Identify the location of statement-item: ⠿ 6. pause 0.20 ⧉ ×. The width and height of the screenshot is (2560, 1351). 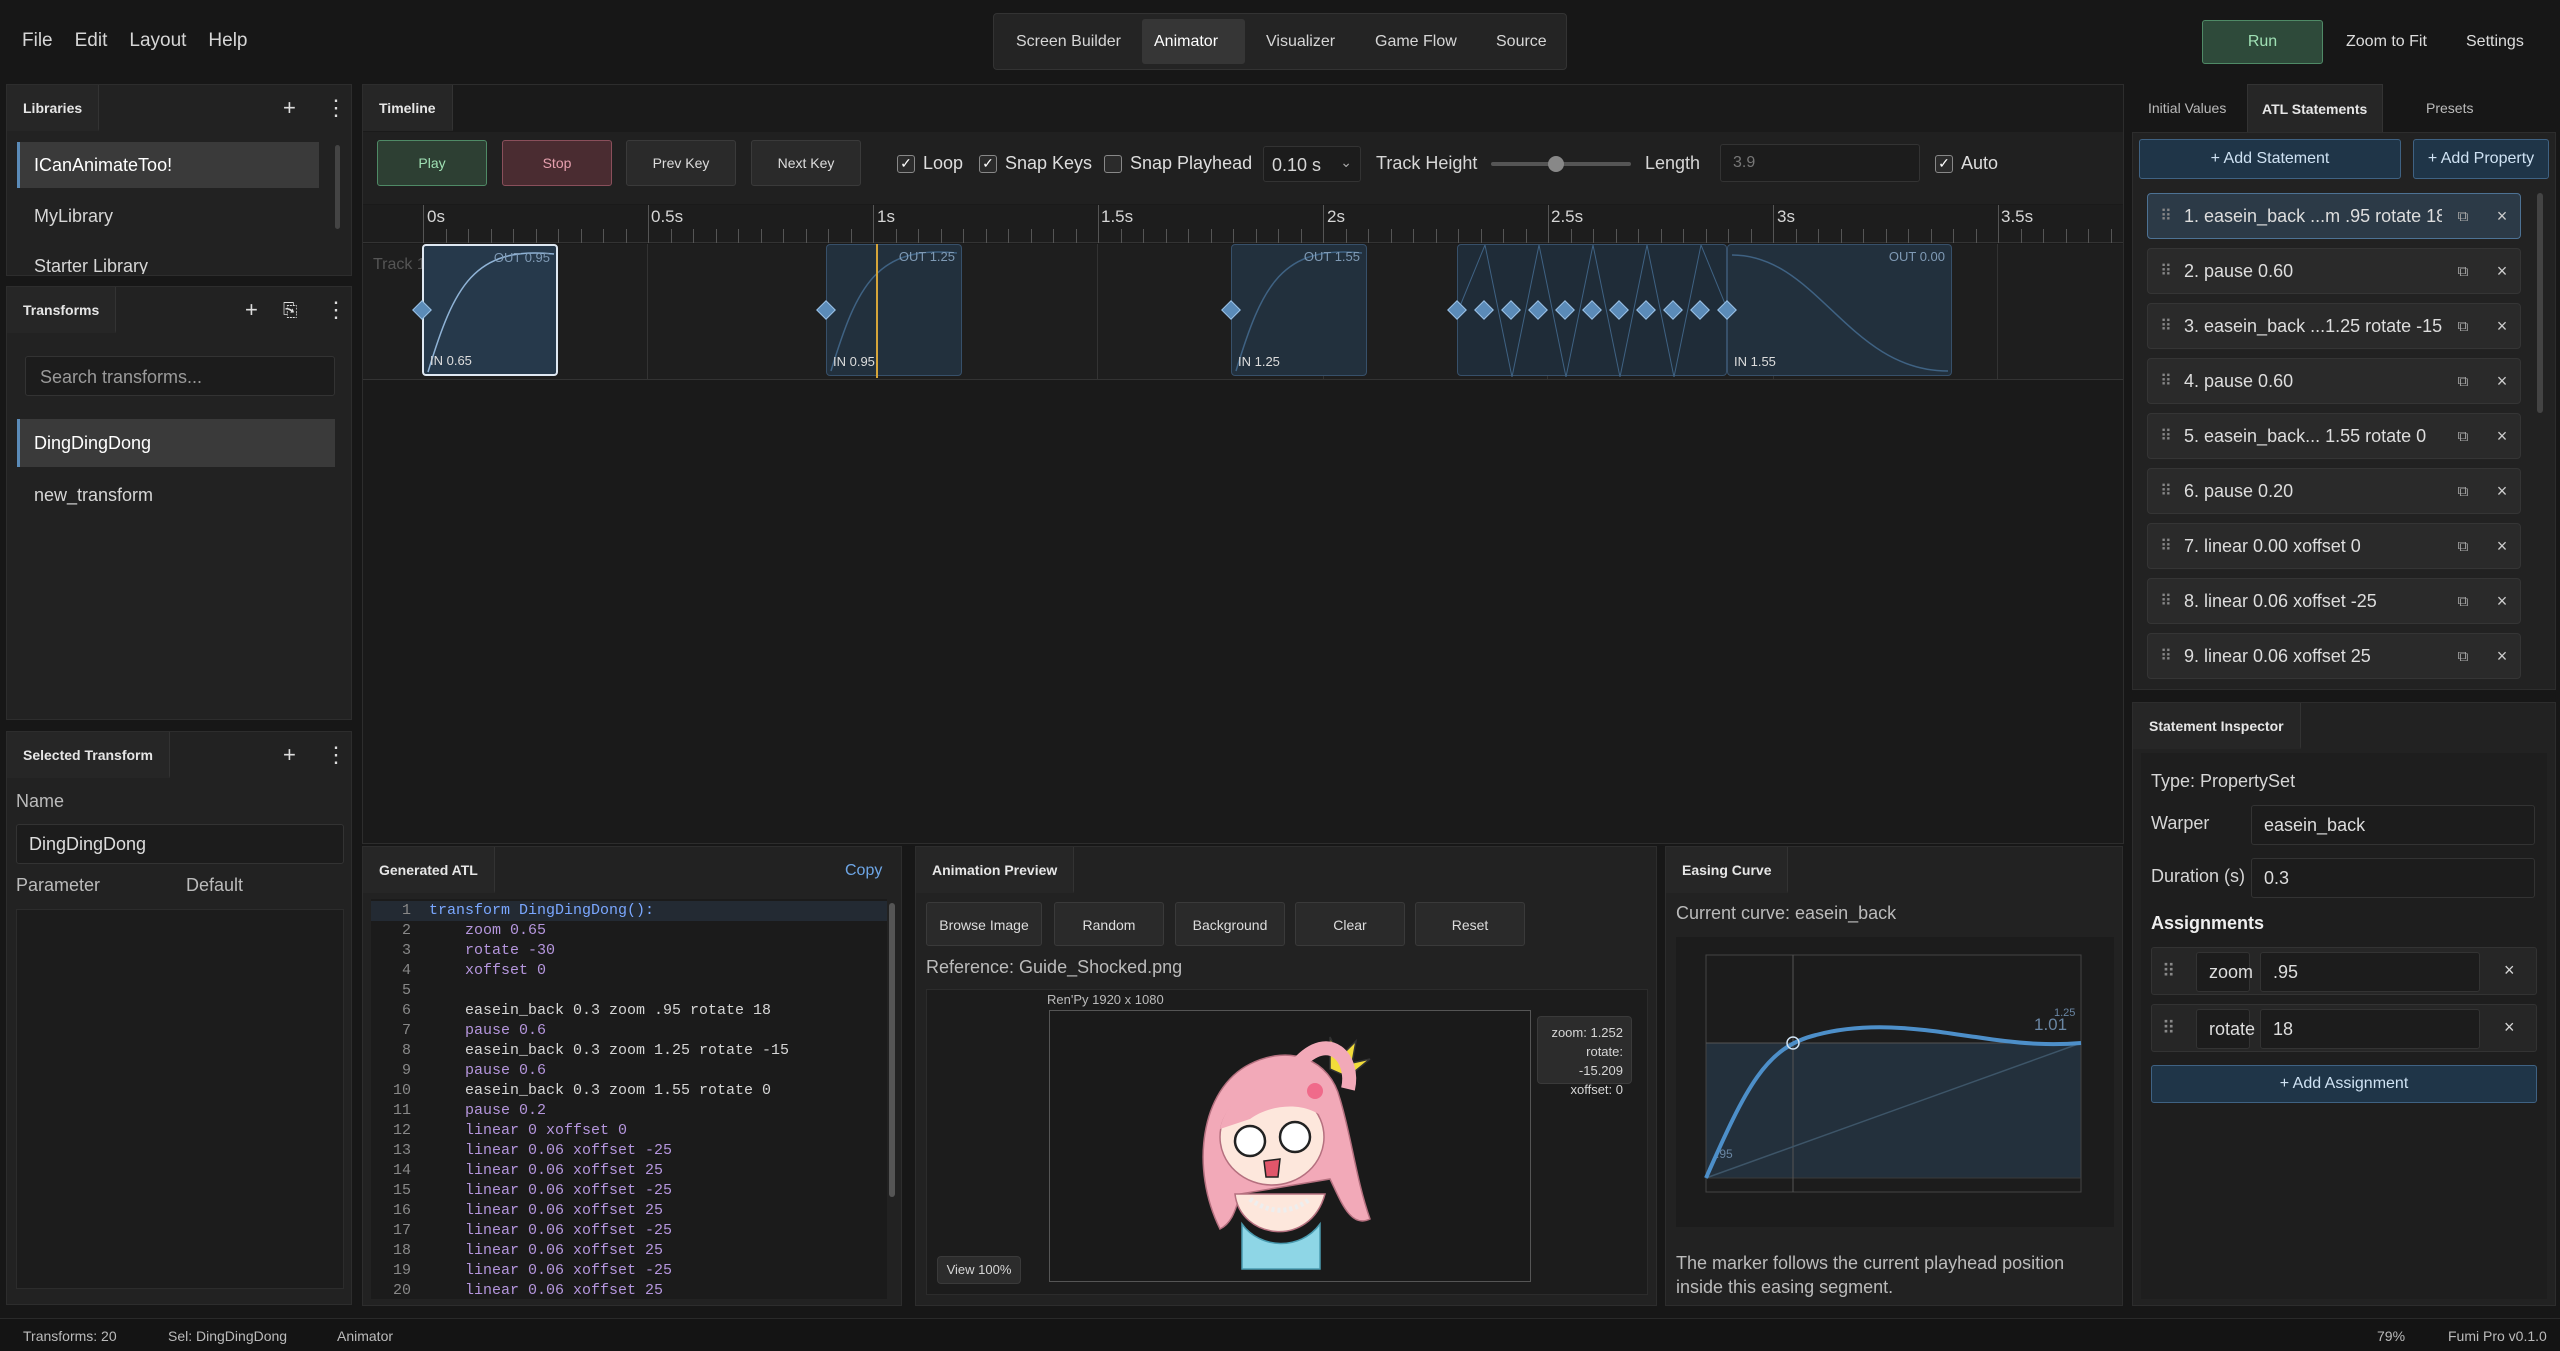
(2334, 491).